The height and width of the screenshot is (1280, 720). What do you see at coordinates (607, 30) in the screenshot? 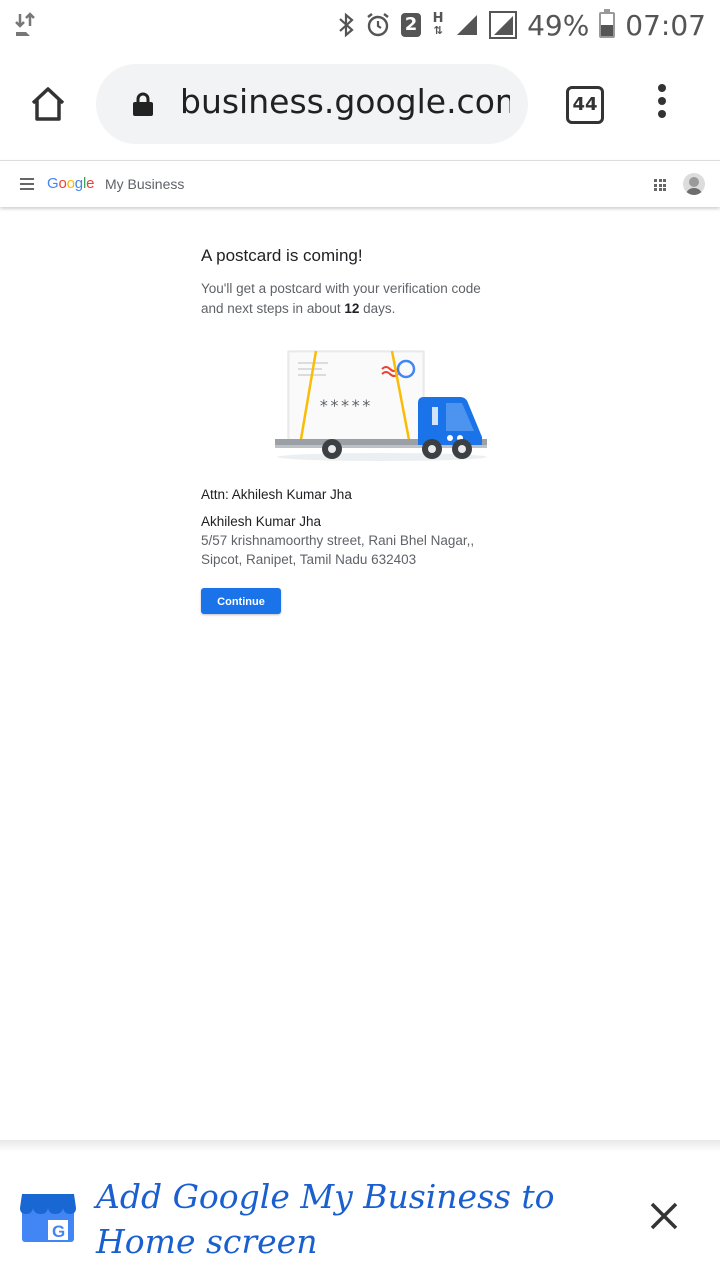
I see `battery-fill` at bounding box center [607, 30].